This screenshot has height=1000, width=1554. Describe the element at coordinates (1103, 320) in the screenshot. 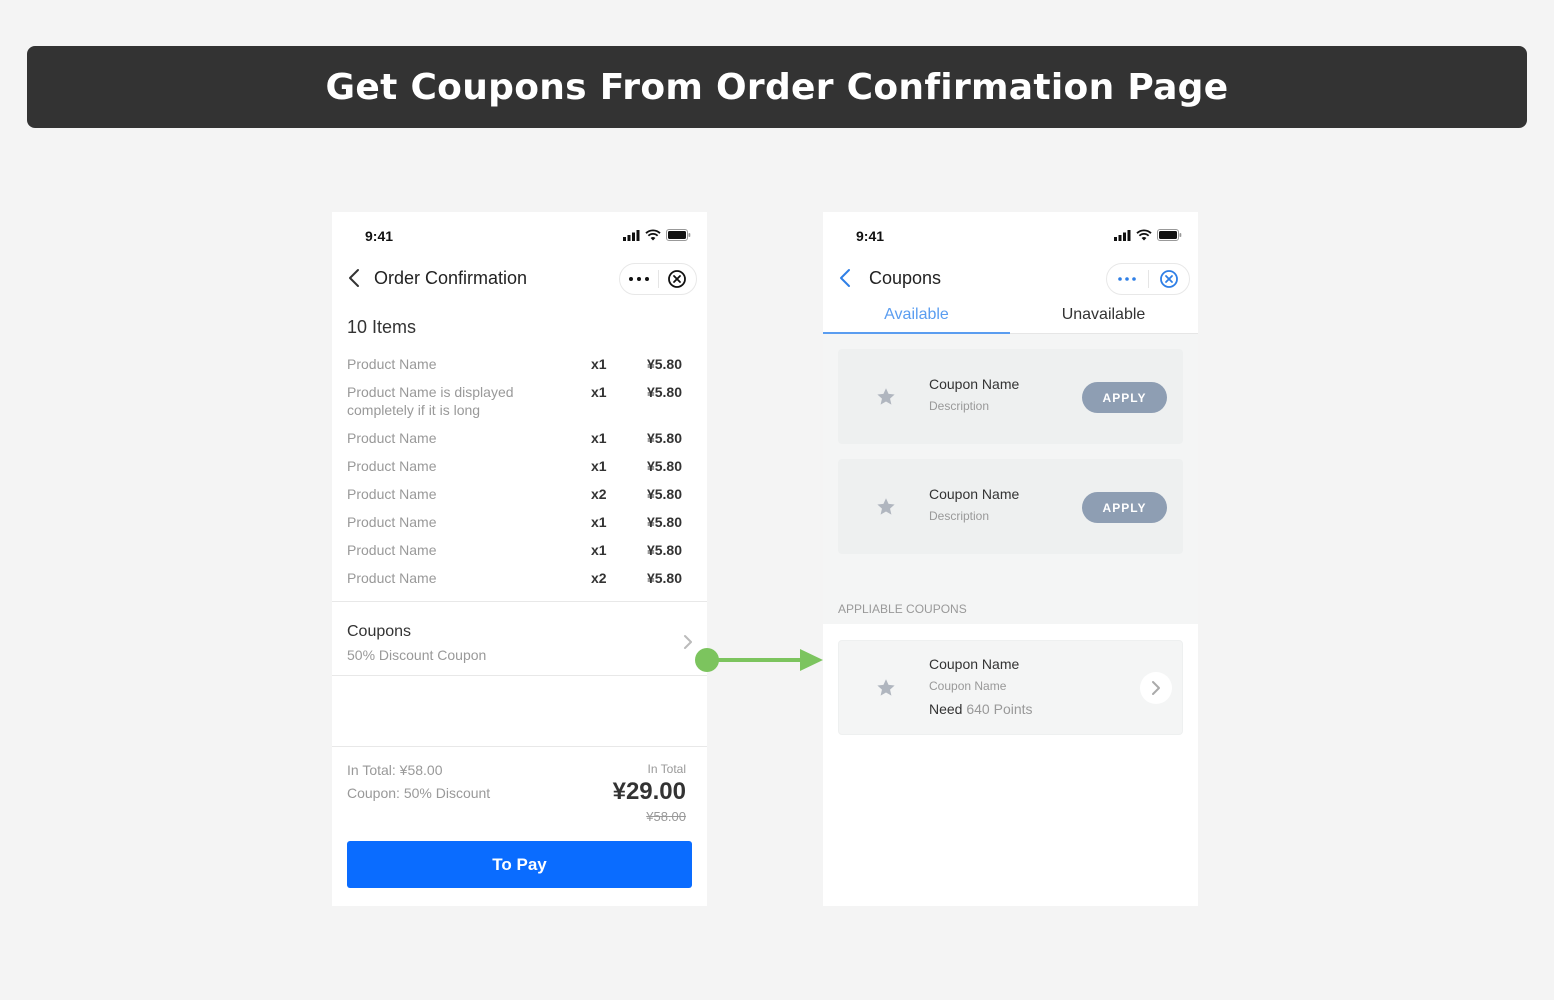

I see `tab-unavailable: Unavailable` at that location.